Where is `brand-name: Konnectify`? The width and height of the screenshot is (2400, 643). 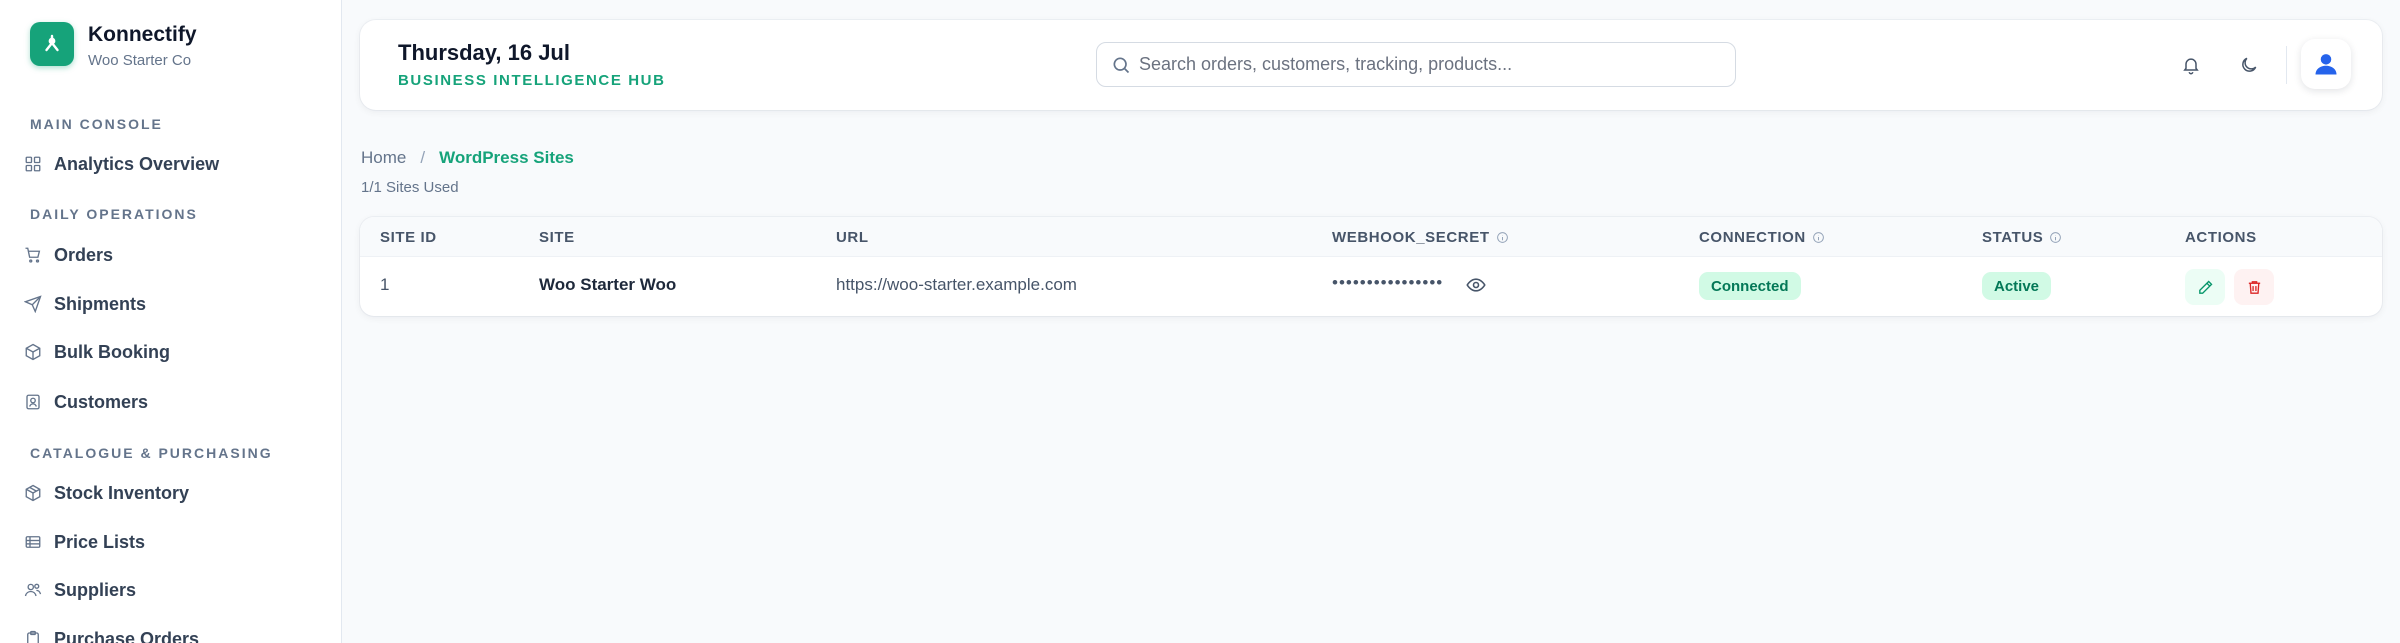
brand-name: Konnectify is located at coordinates (142, 34).